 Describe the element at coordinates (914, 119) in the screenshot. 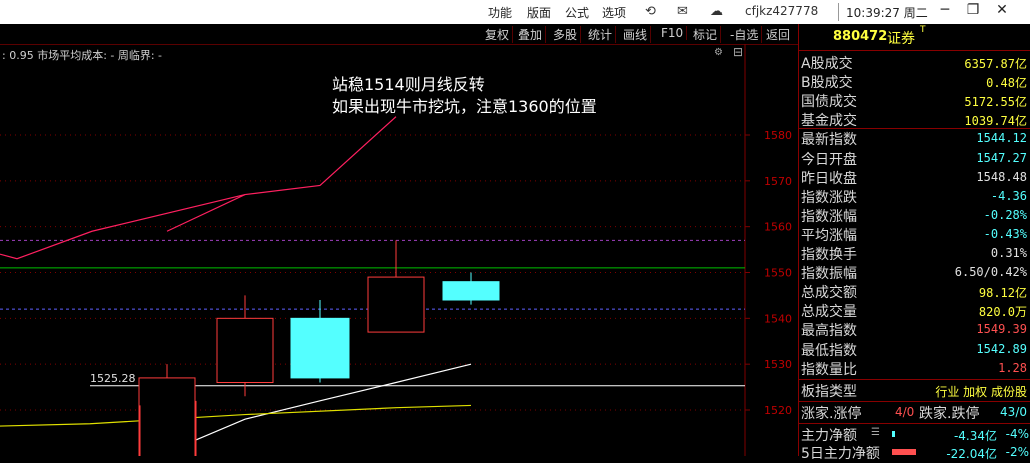

I see `quote-row: 基金成交 1039.74亿` at that location.